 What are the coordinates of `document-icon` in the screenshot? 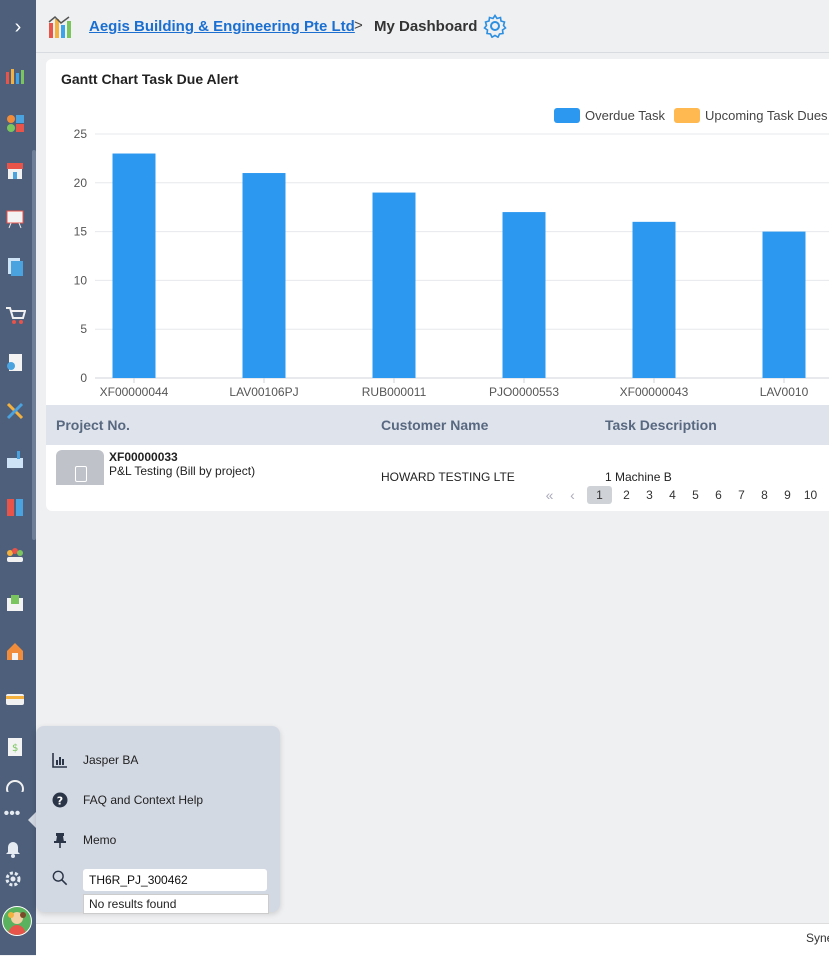 It's located at (81, 474).